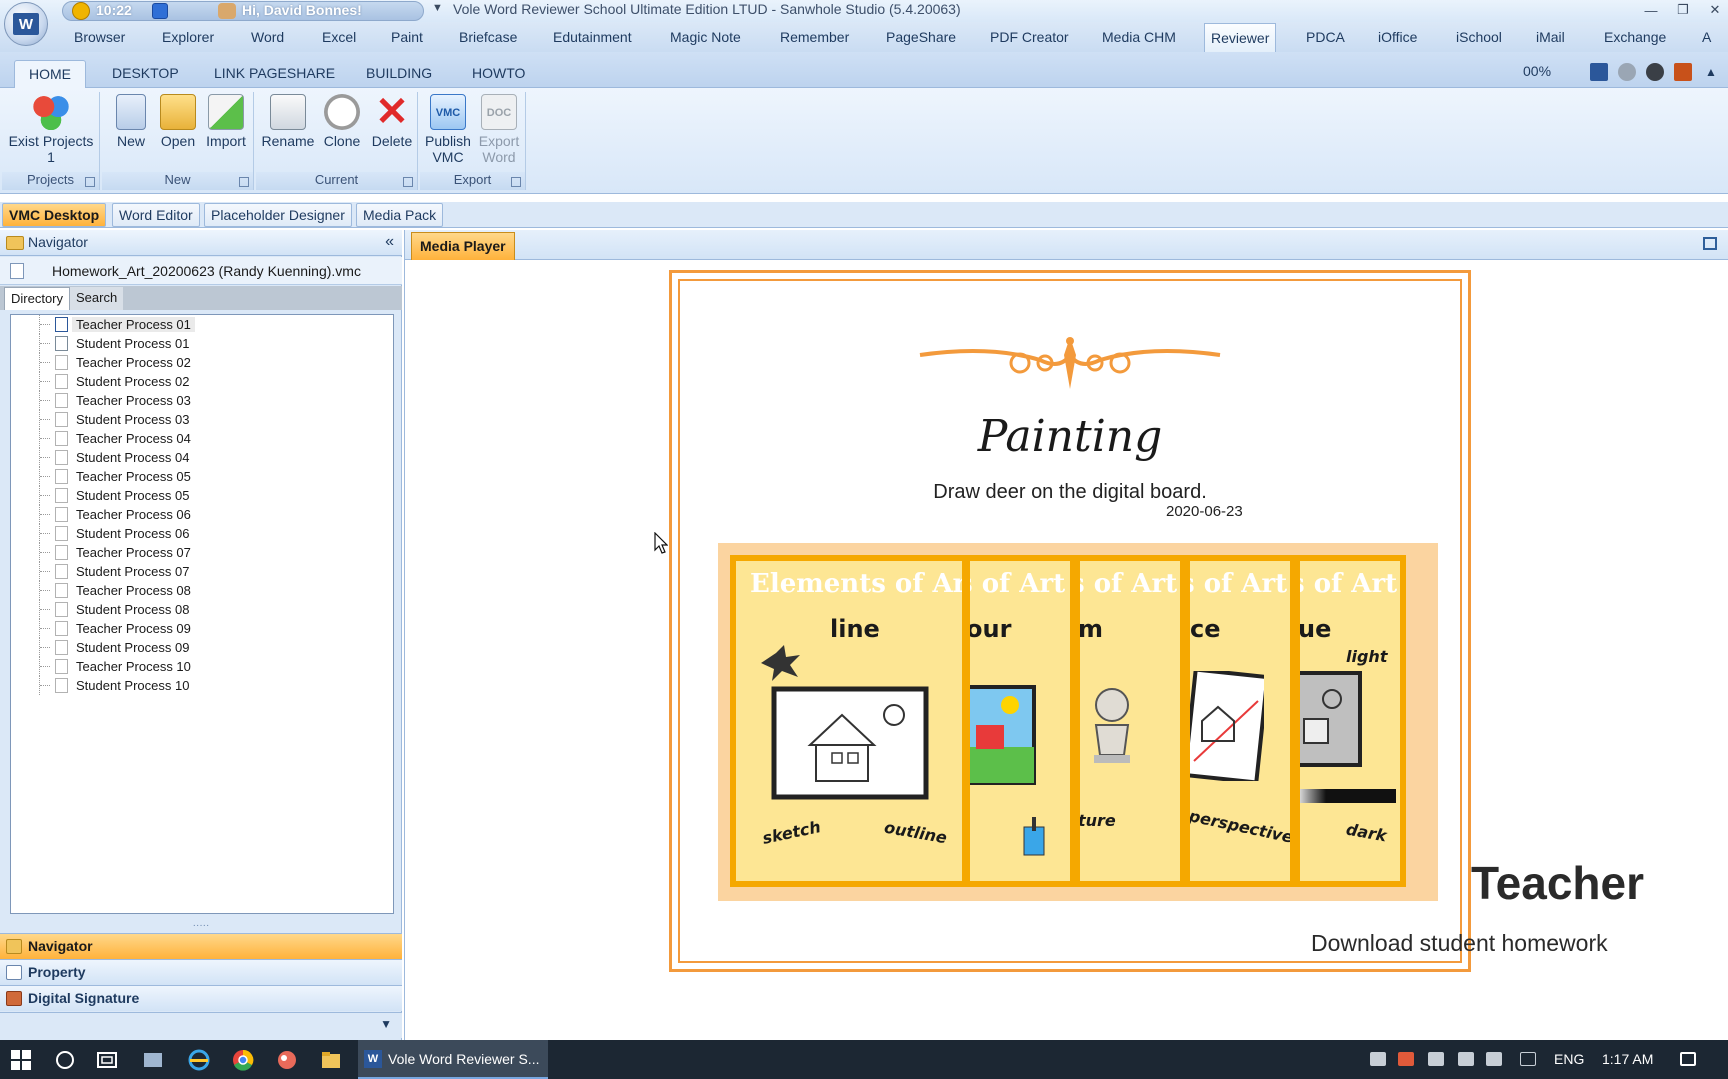  What do you see at coordinates (243, 1060) in the screenshot?
I see `chrome-icon` at bounding box center [243, 1060].